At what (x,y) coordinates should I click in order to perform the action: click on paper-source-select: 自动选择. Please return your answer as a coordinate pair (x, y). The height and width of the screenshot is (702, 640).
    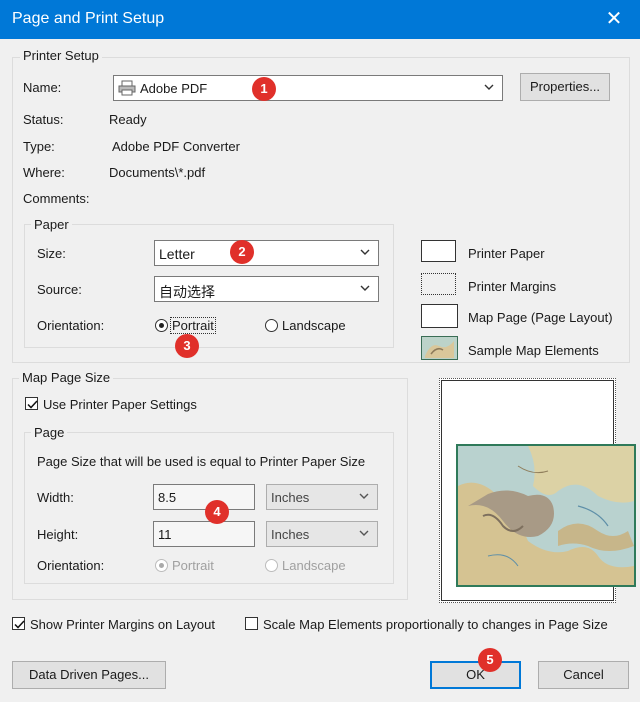
    Looking at the image, I should click on (266, 289).